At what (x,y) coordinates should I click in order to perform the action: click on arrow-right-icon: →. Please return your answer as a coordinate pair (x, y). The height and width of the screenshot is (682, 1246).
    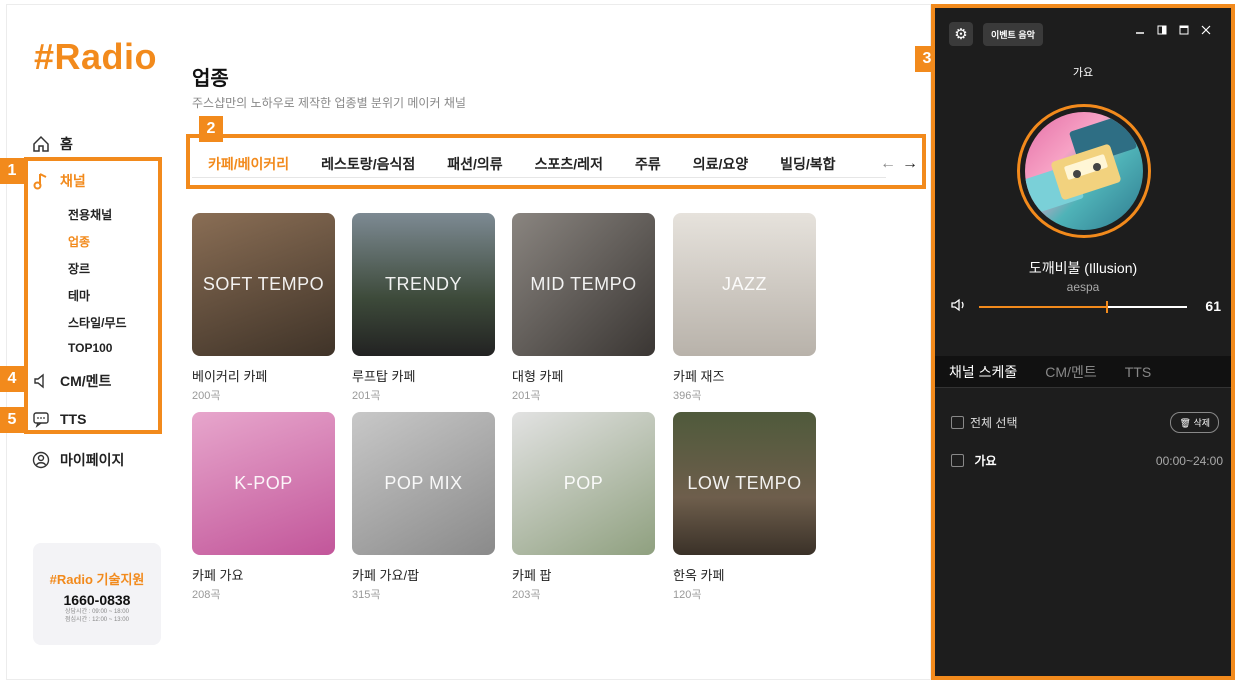
    Looking at the image, I should click on (910, 164).